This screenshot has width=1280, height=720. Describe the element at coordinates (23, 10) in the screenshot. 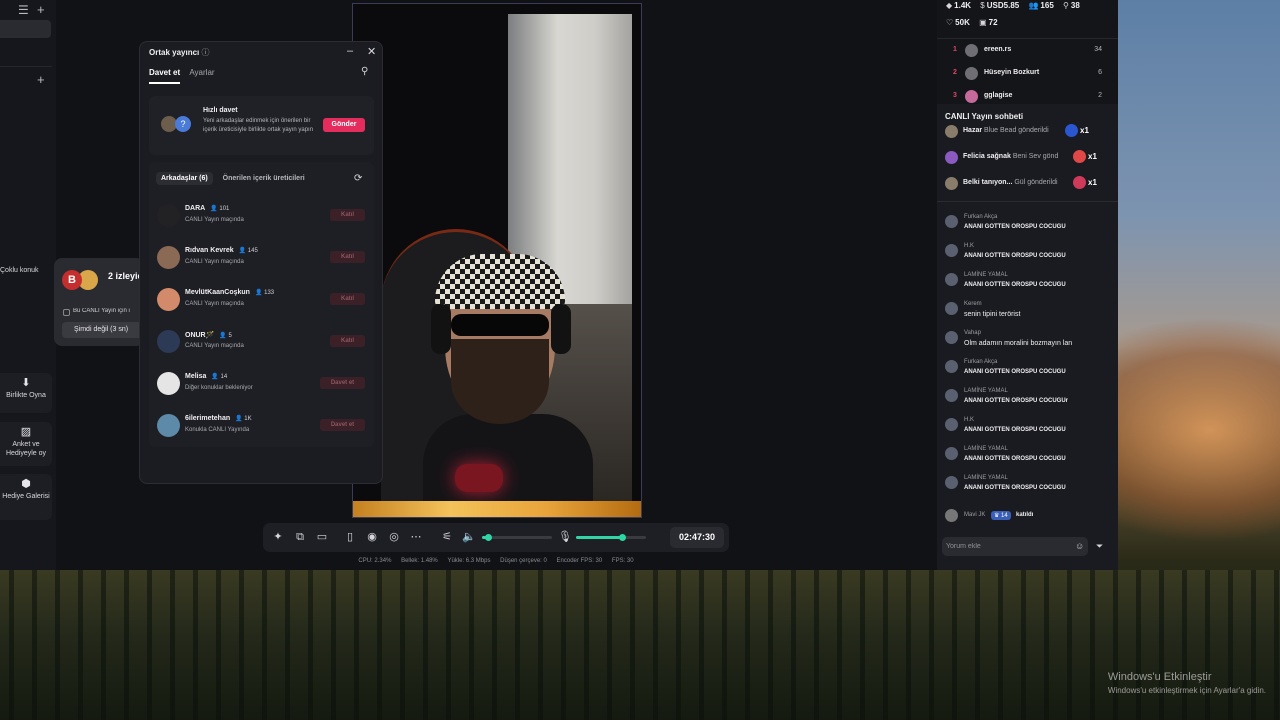

I see `list-icon: ☰` at that location.